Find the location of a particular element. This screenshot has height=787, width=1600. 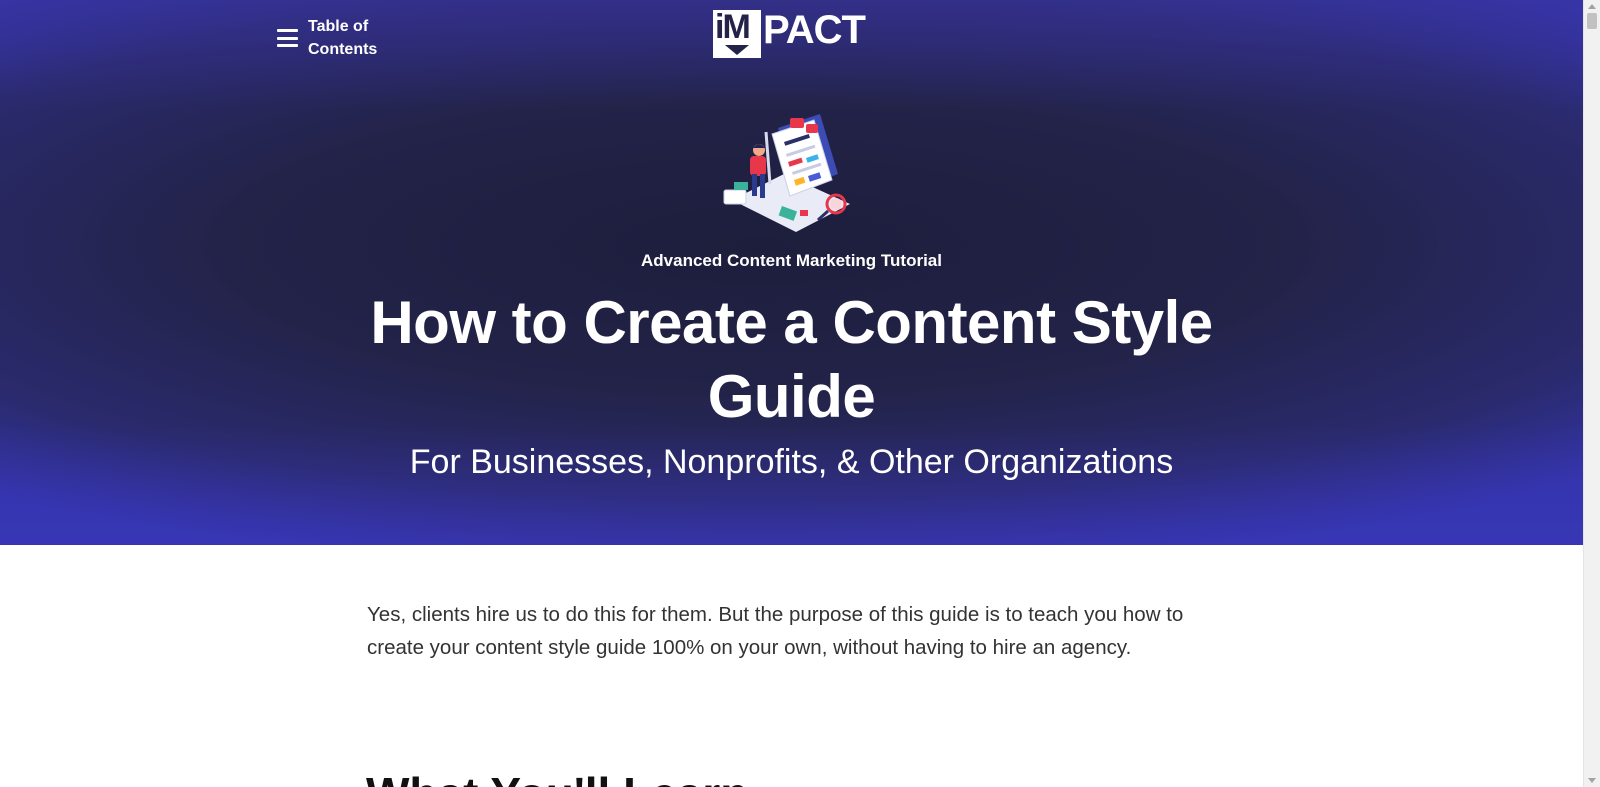

tutorial-eyebrow: Advanced Content Marketing Tutorial is located at coordinates (791, 260).